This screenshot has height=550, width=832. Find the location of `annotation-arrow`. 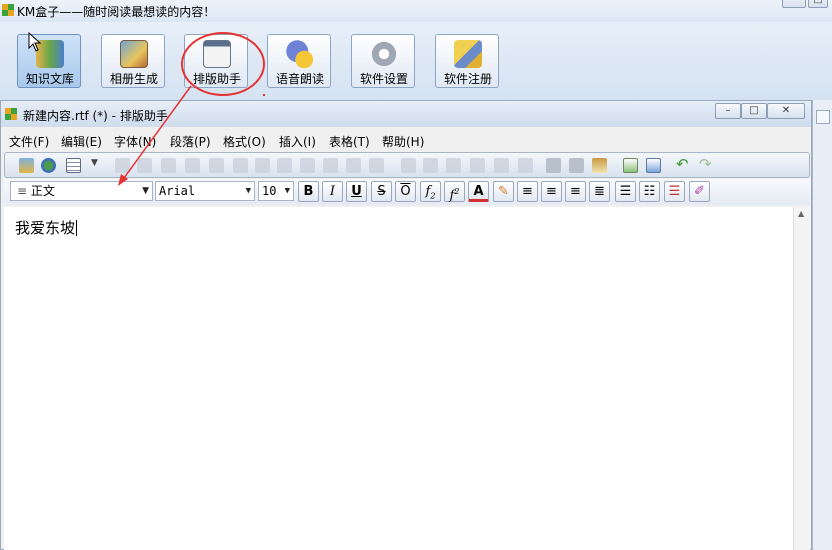

annotation-arrow is located at coordinates (155, 135).